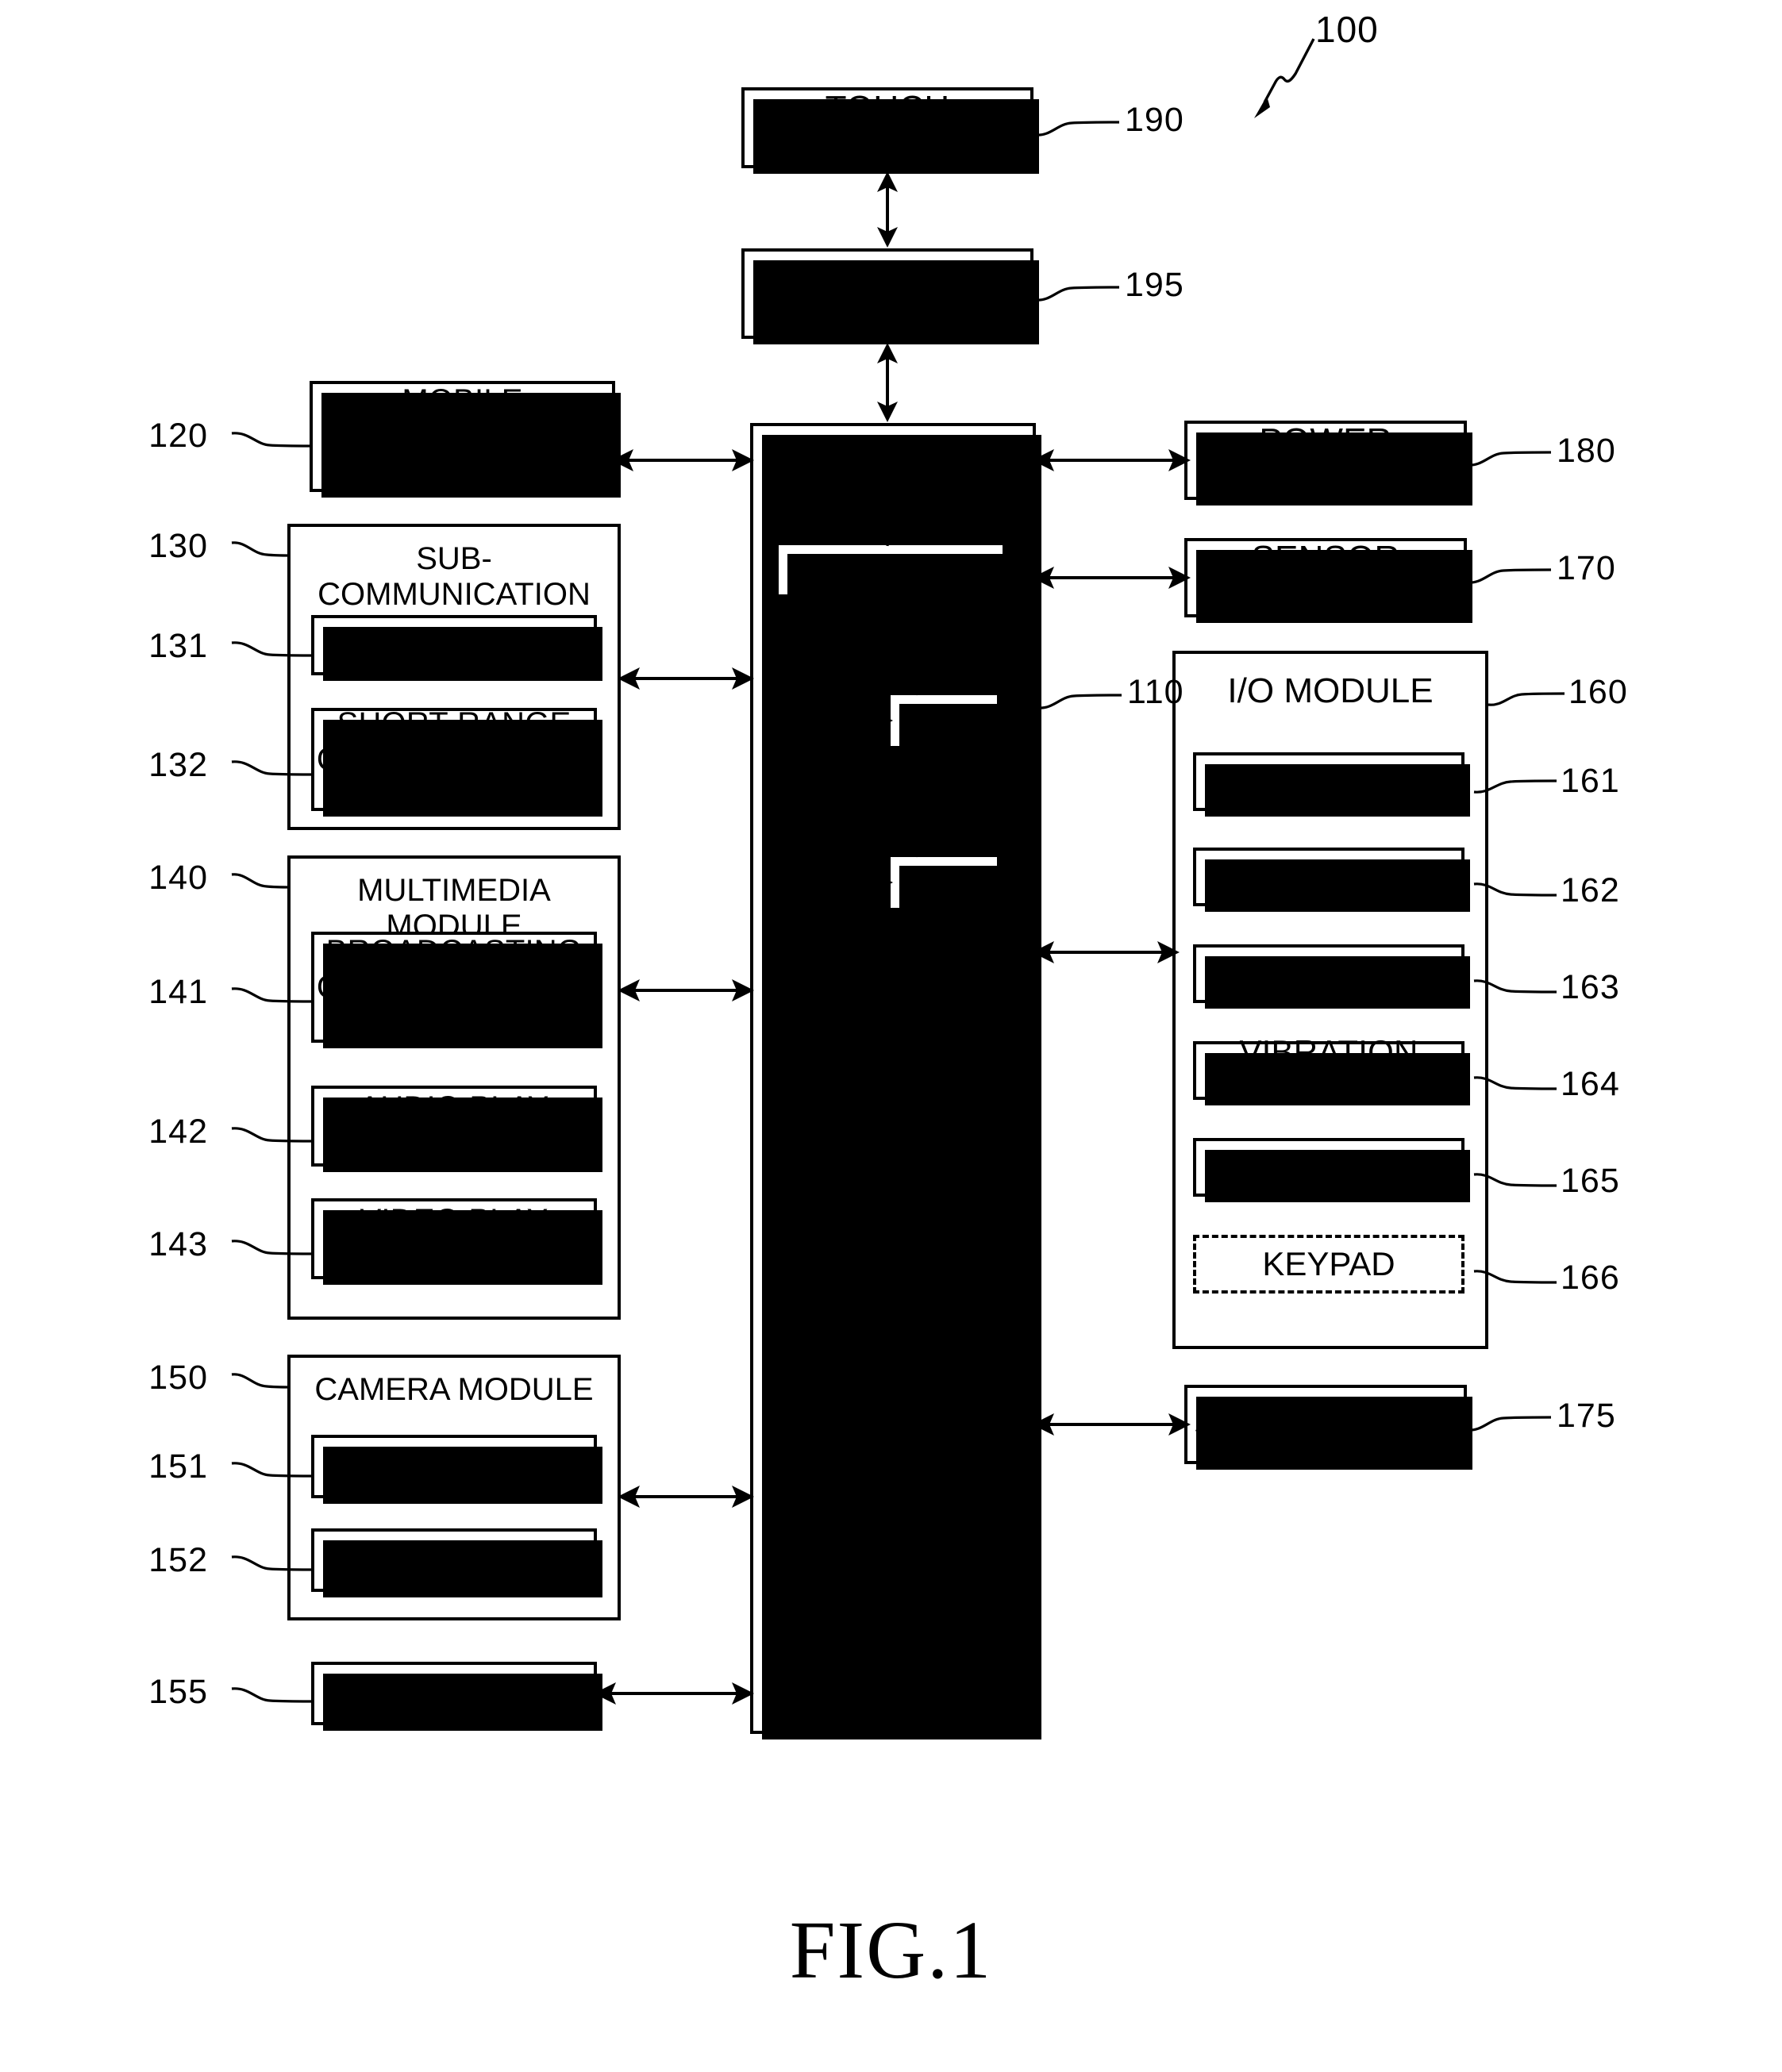  I want to click on block-touch-screen-label: TOUCH SCREEN, so click(887, 127).